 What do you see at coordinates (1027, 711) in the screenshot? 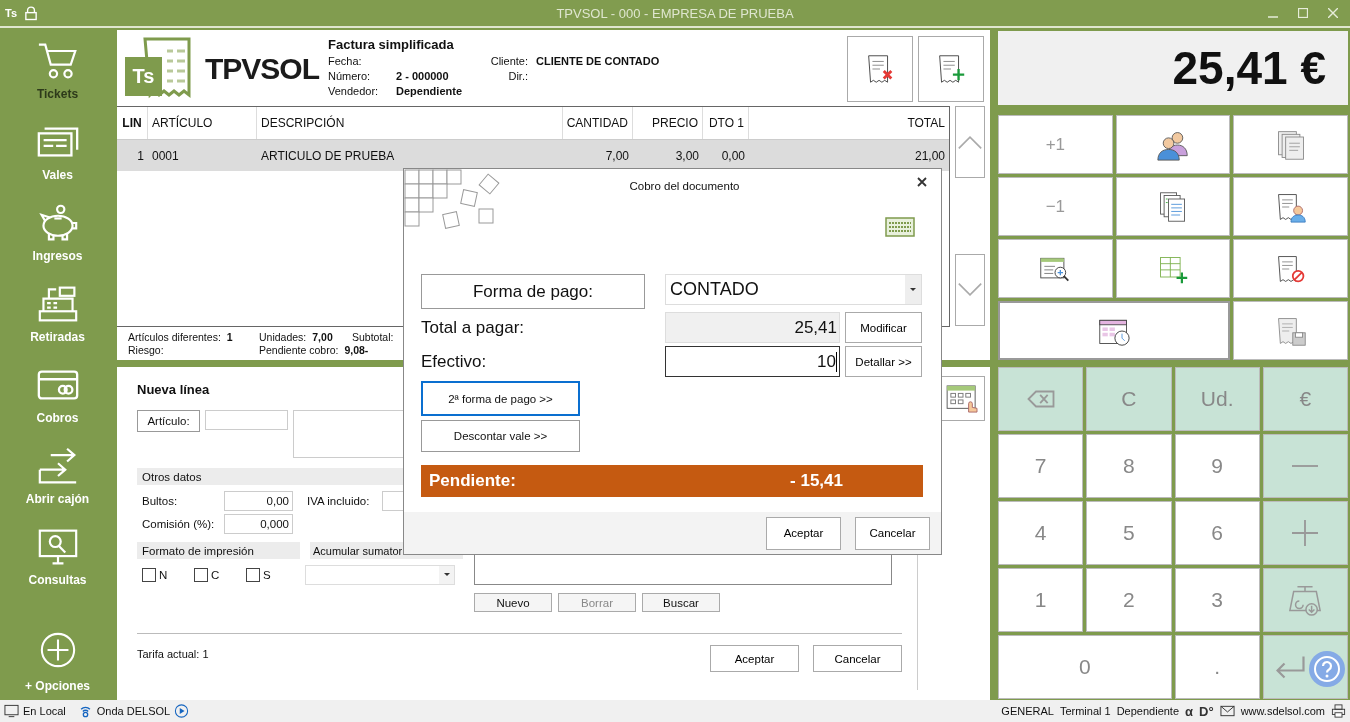
I see `status-text: GENERAL` at bounding box center [1027, 711].